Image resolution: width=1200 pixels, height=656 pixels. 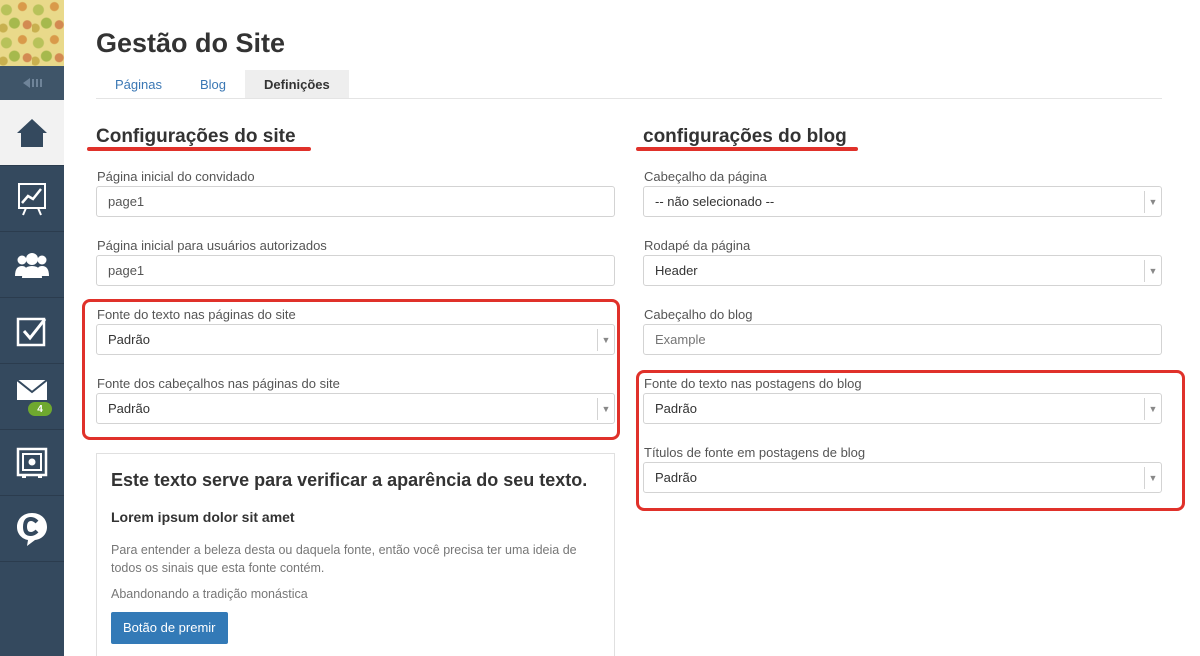 I want to click on checkbox-icon, so click(x=31, y=331).